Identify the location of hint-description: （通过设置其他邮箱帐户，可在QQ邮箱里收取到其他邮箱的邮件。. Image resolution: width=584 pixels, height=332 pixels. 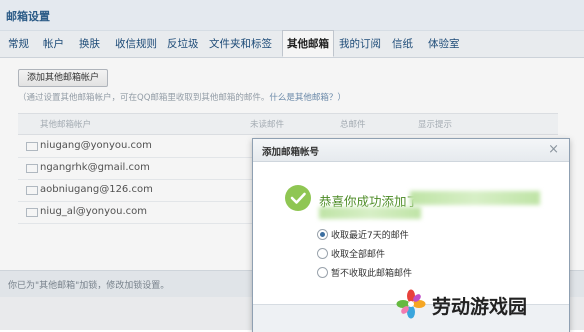
(144, 98).